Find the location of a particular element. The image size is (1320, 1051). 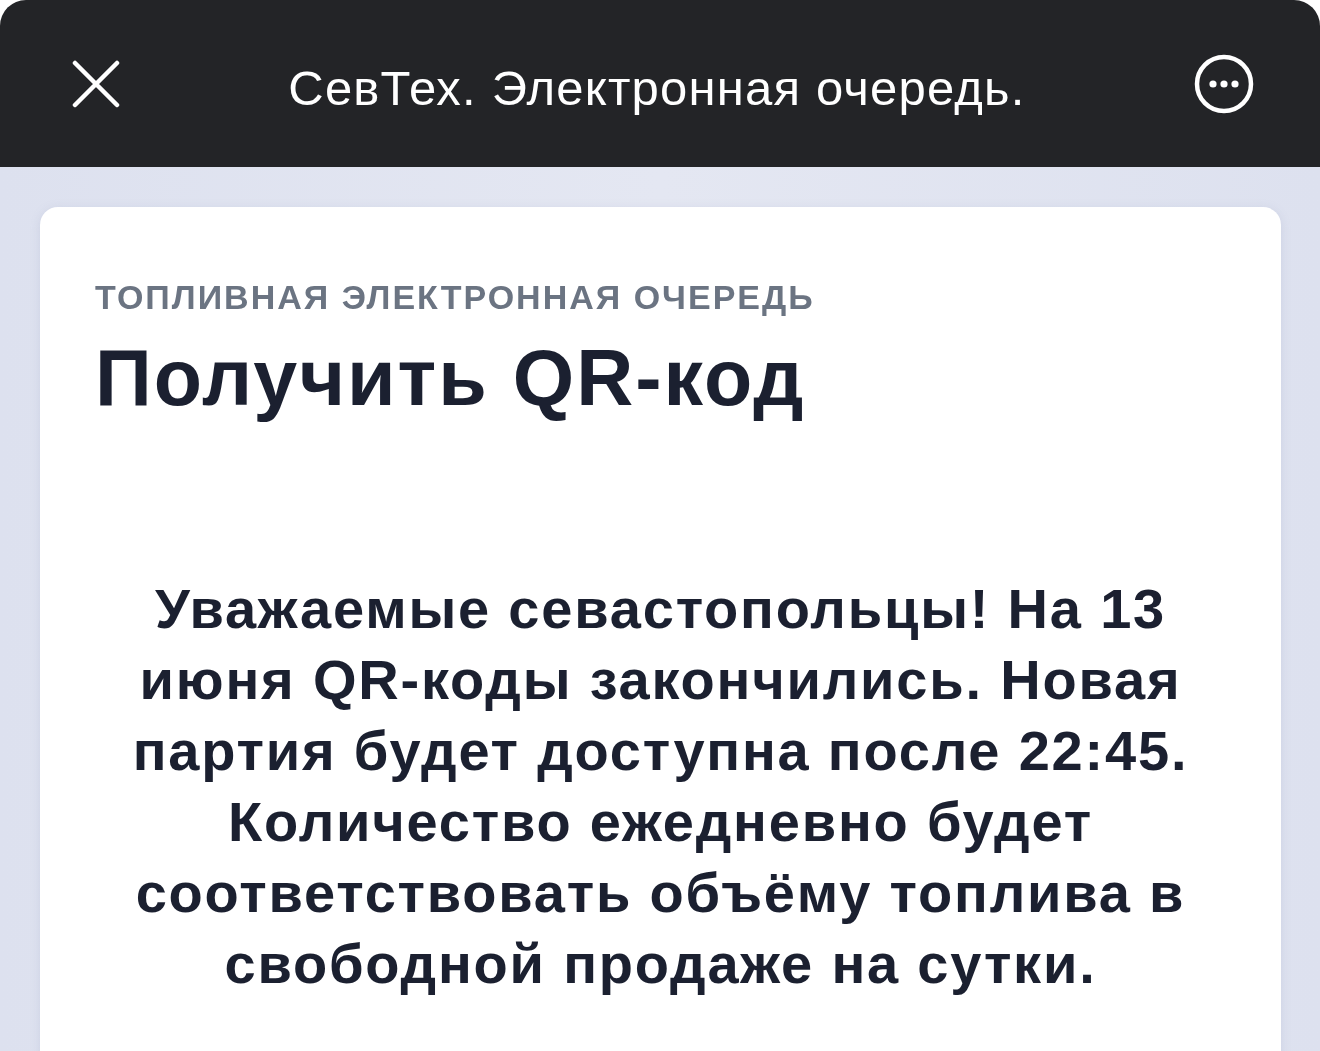

window-title: СевТех. Электронная очередь. is located at coordinates (657, 88).